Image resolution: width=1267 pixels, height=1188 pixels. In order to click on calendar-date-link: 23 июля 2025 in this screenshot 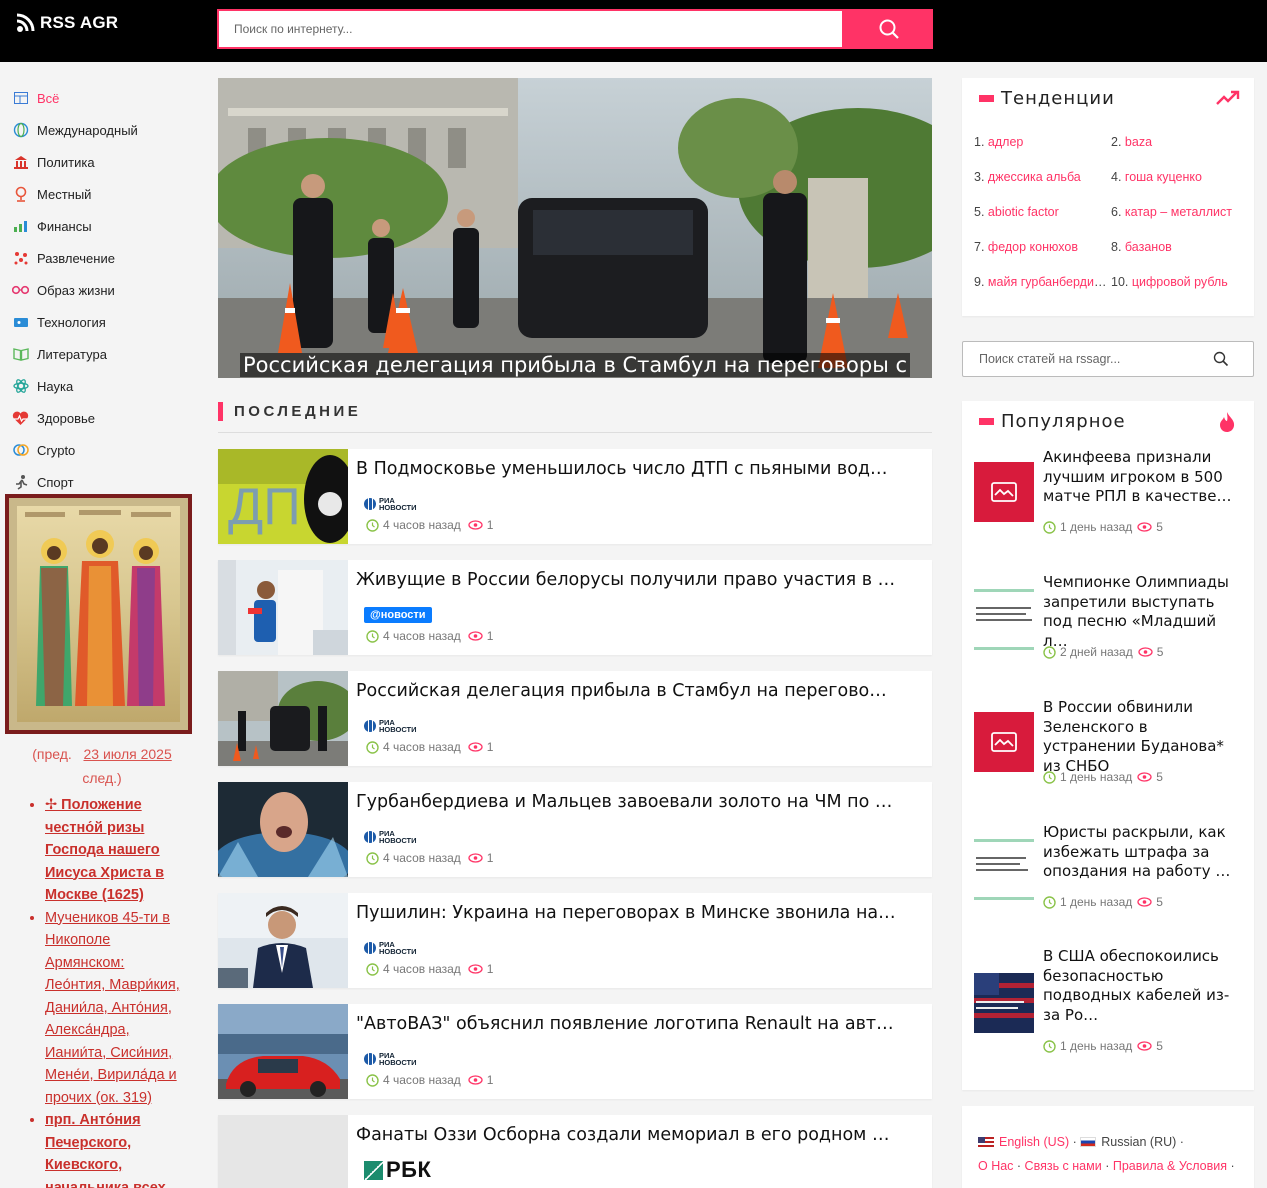, I will do `click(127, 754)`.